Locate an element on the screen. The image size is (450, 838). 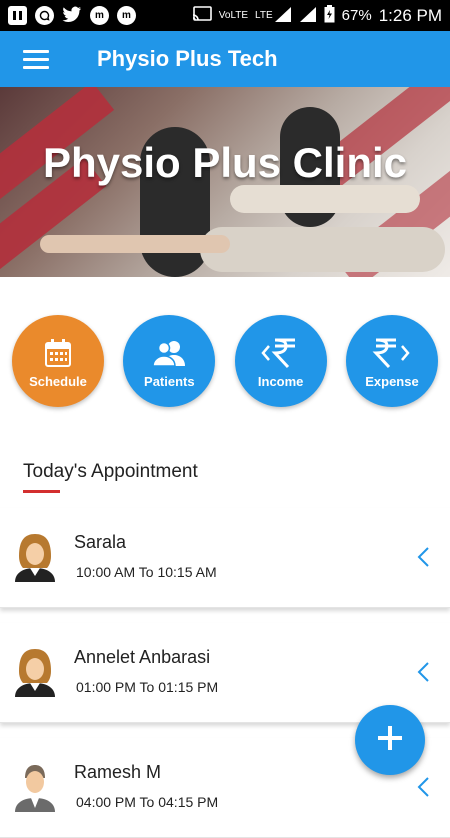
male-avatar-icon is located at coordinates (35, 786).